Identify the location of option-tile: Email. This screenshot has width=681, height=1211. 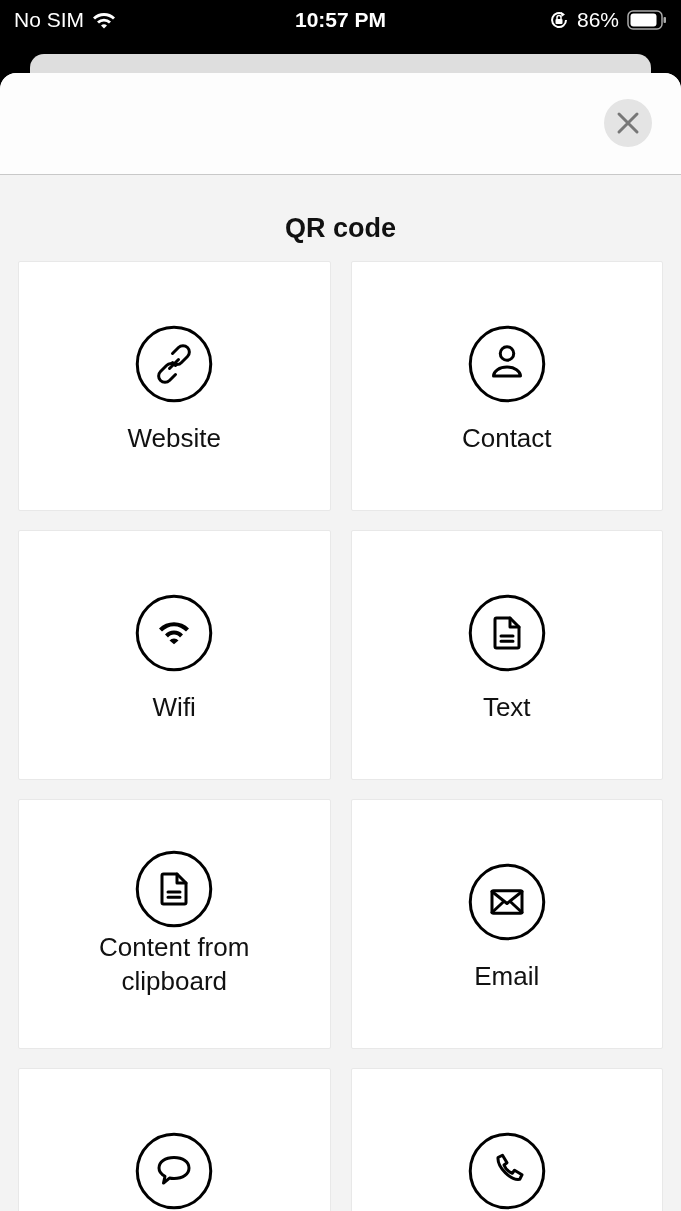
(506, 924).